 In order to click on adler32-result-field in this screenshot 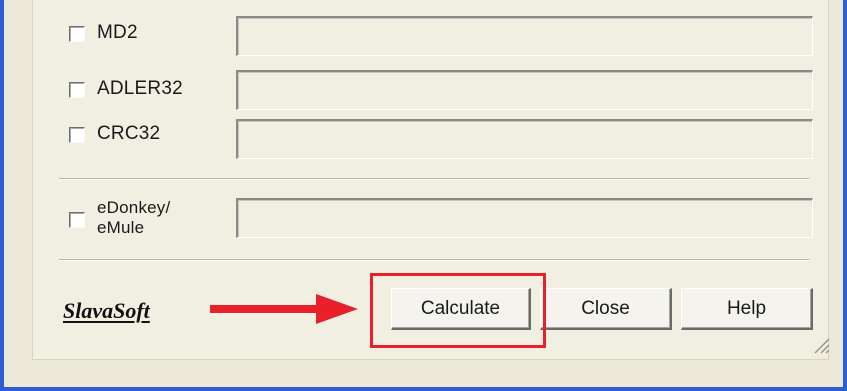, I will do `click(524, 90)`.